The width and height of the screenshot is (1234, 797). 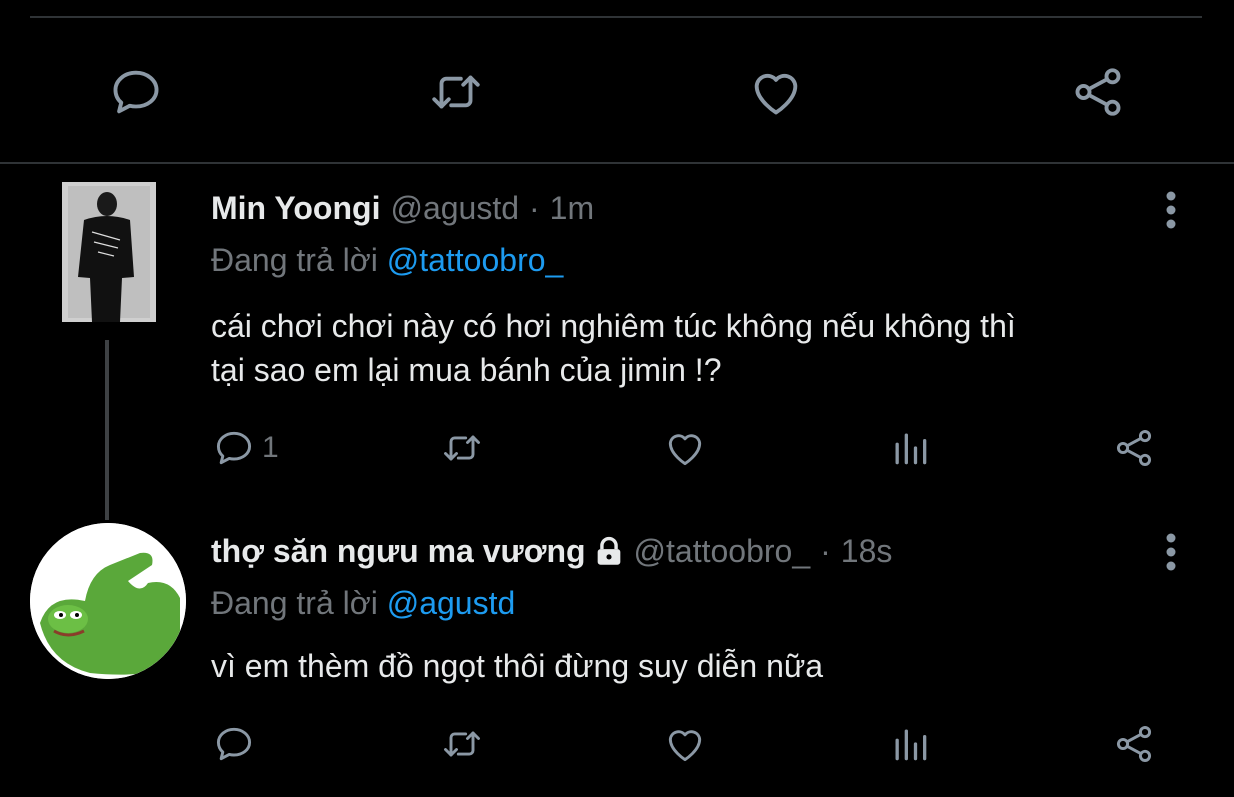 I want to click on tweet-action-bar, so click(x=617, y=744).